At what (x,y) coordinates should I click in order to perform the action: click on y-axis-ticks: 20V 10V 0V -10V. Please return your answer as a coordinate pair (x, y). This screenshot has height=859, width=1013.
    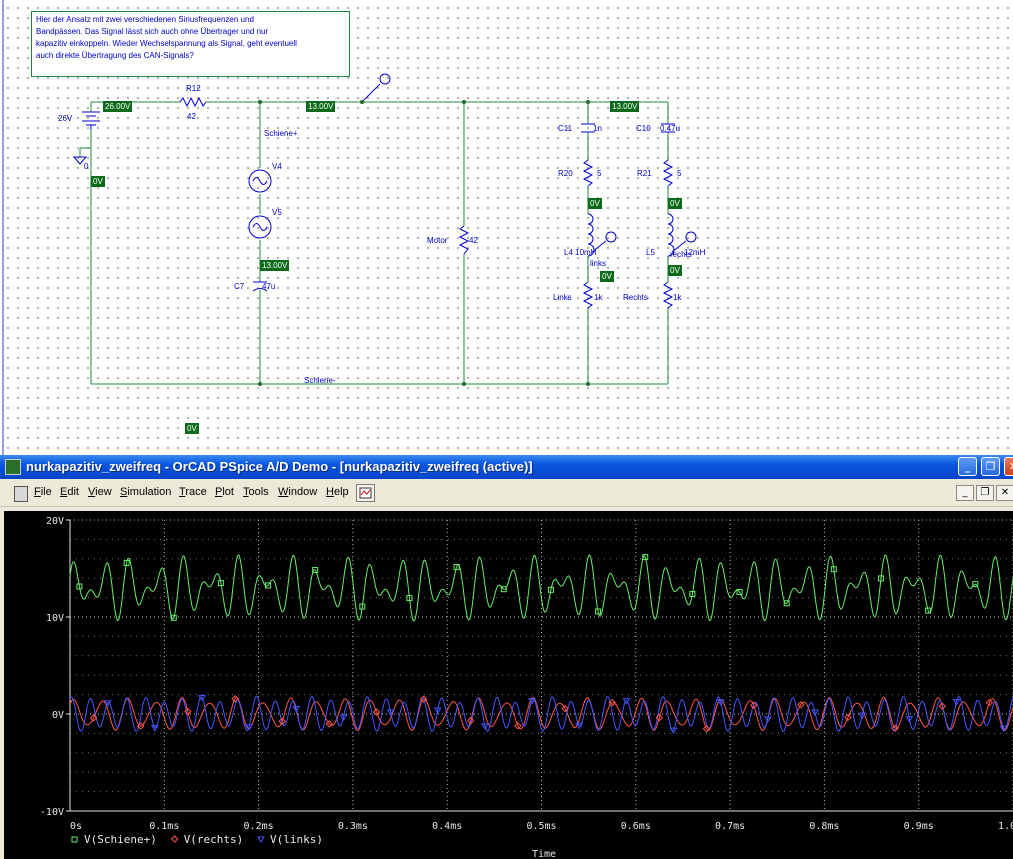
    Looking at the image, I should click on (55, 667).